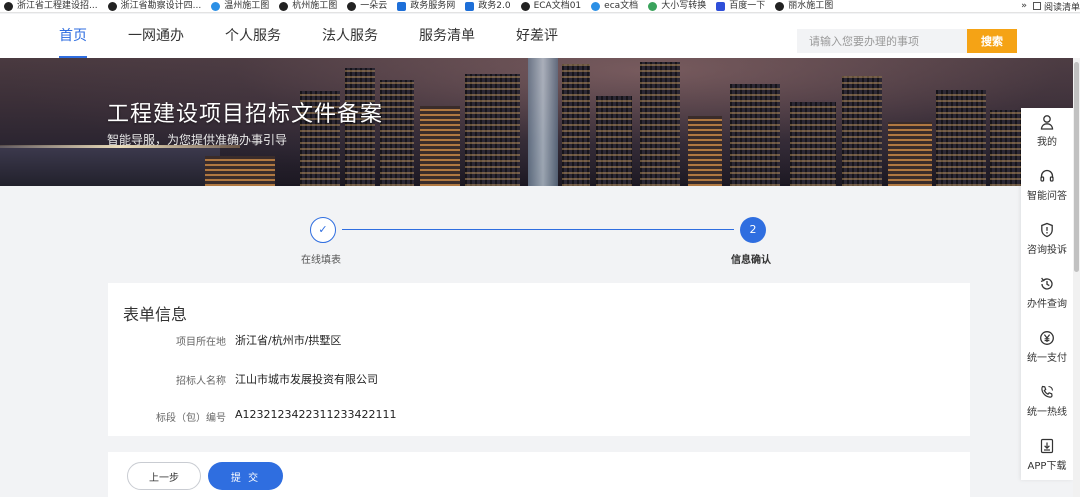  What do you see at coordinates (488, 6) in the screenshot?
I see `bookmark-item: 政务2.0` at bounding box center [488, 6].